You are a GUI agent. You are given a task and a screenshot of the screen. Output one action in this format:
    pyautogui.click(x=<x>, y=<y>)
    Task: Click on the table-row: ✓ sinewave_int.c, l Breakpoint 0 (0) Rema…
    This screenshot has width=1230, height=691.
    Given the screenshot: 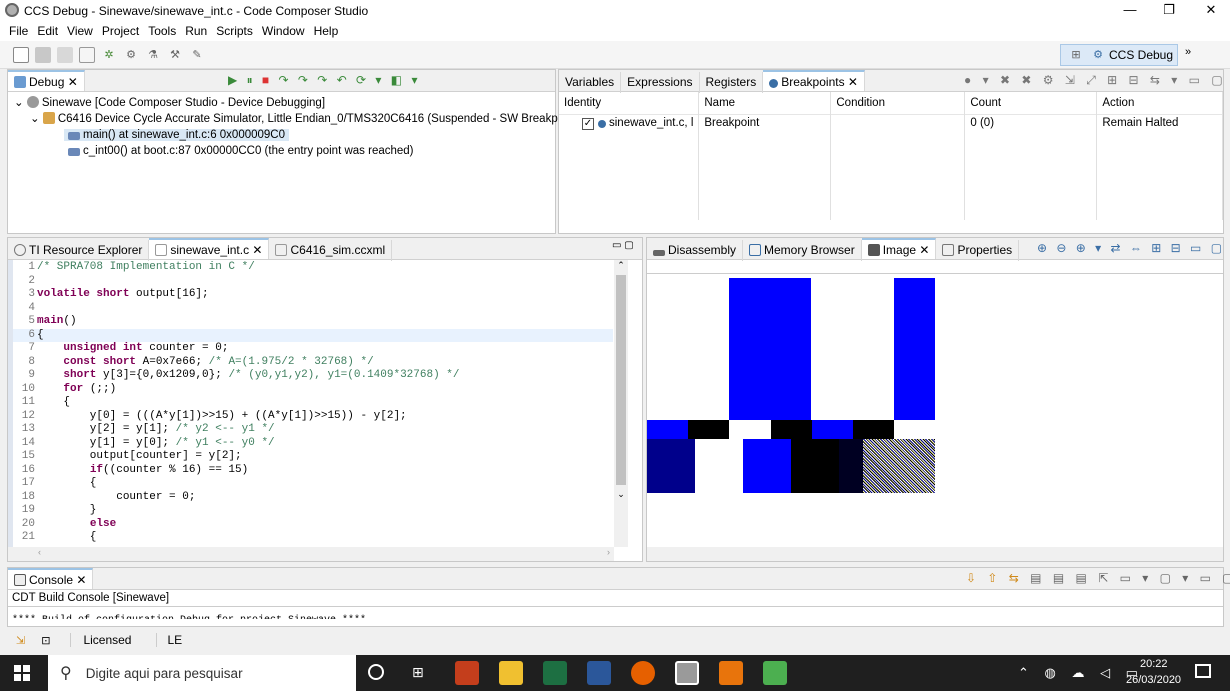 What is the action you would take?
    pyautogui.click(x=891, y=123)
    